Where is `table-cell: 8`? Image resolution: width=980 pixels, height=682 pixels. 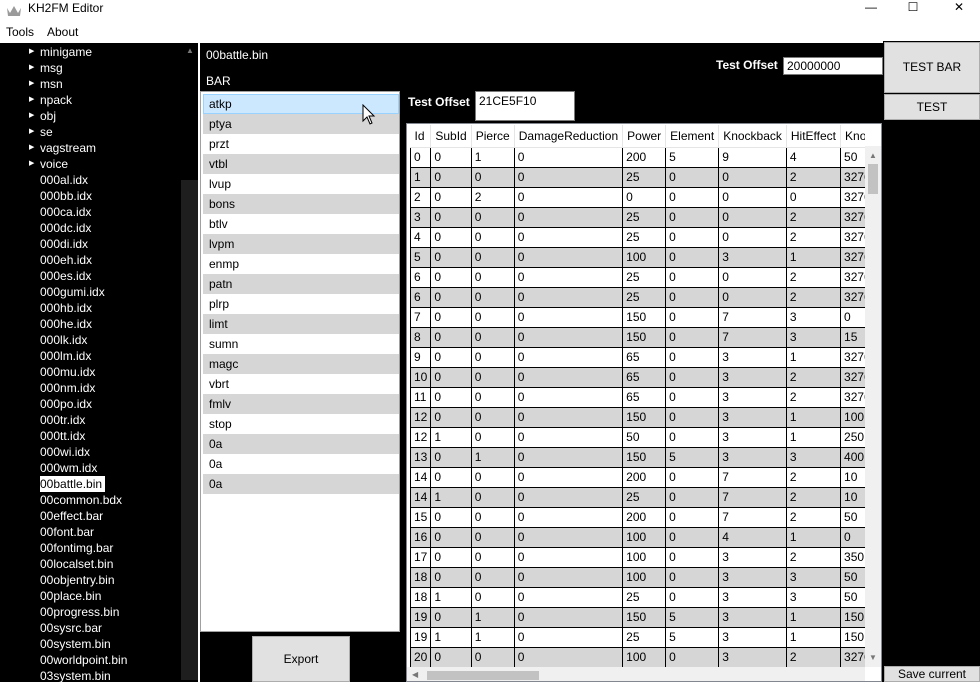
table-cell: 8 is located at coordinates (420, 337).